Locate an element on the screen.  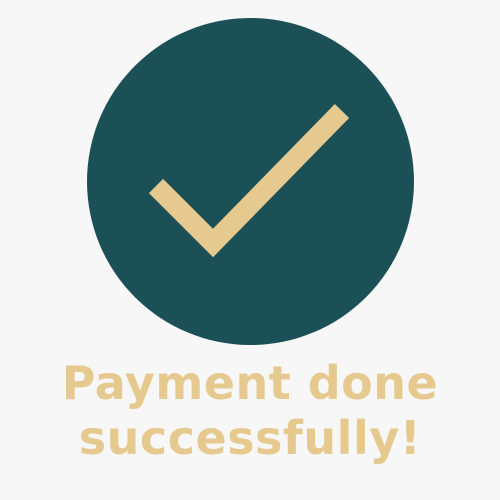
checkmark-icon is located at coordinates (249, 181).